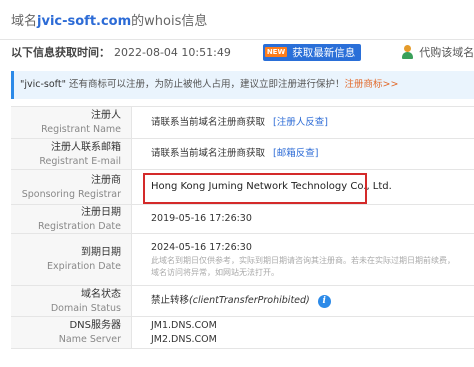  What do you see at coordinates (84, 266) in the screenshot?
I see `label-en: Expiration Date` at bounding box center [84, 266].